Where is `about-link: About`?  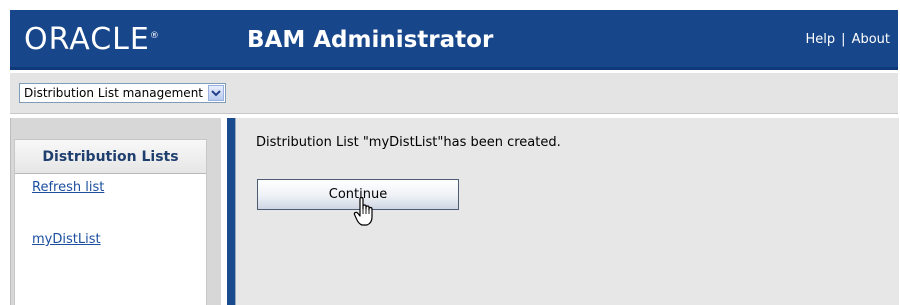 about-link: About is located at coordinates (871, 39).